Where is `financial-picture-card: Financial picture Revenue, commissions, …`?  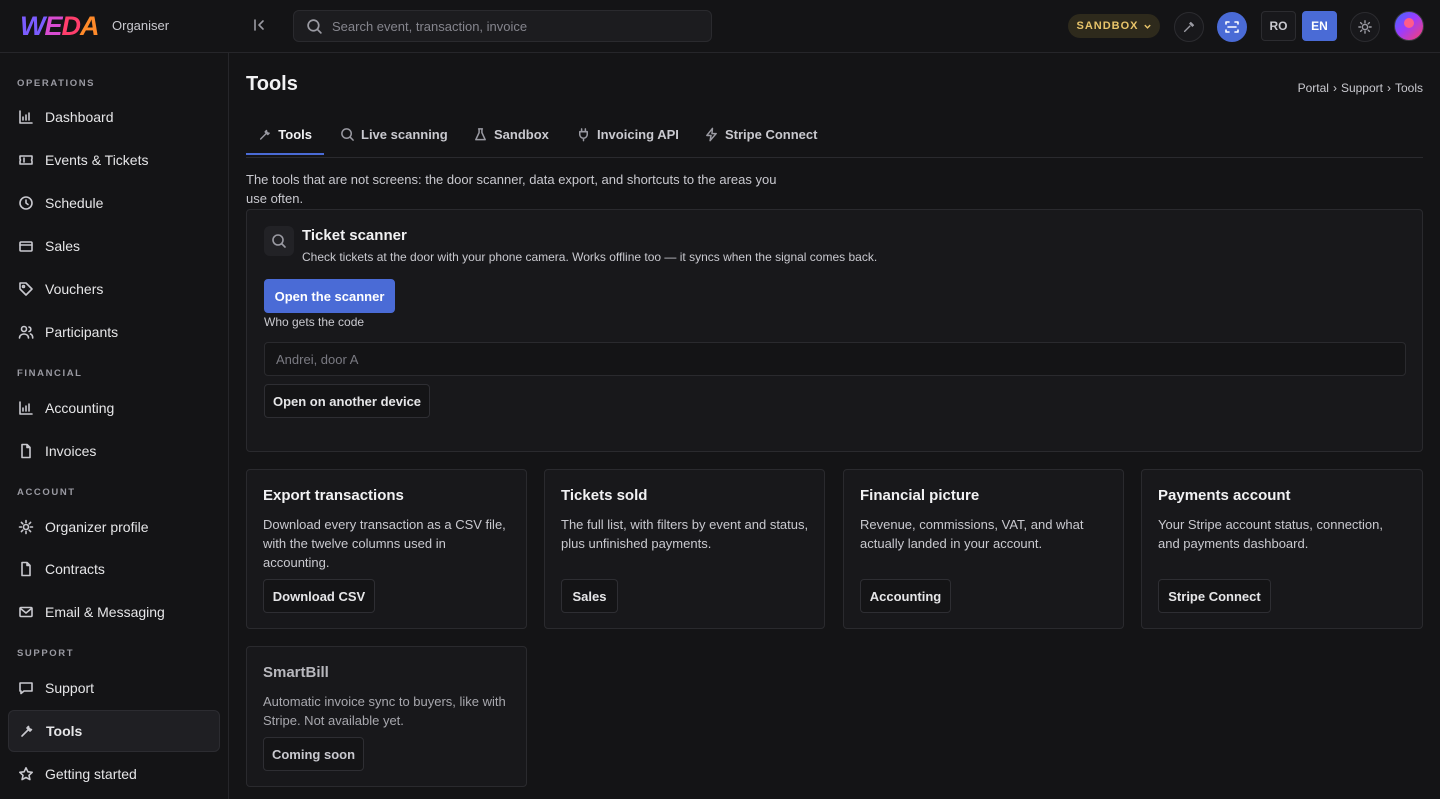 financial-picture-card: Financial picture Revenue, commissions, … is located at coordinates (983, 549).